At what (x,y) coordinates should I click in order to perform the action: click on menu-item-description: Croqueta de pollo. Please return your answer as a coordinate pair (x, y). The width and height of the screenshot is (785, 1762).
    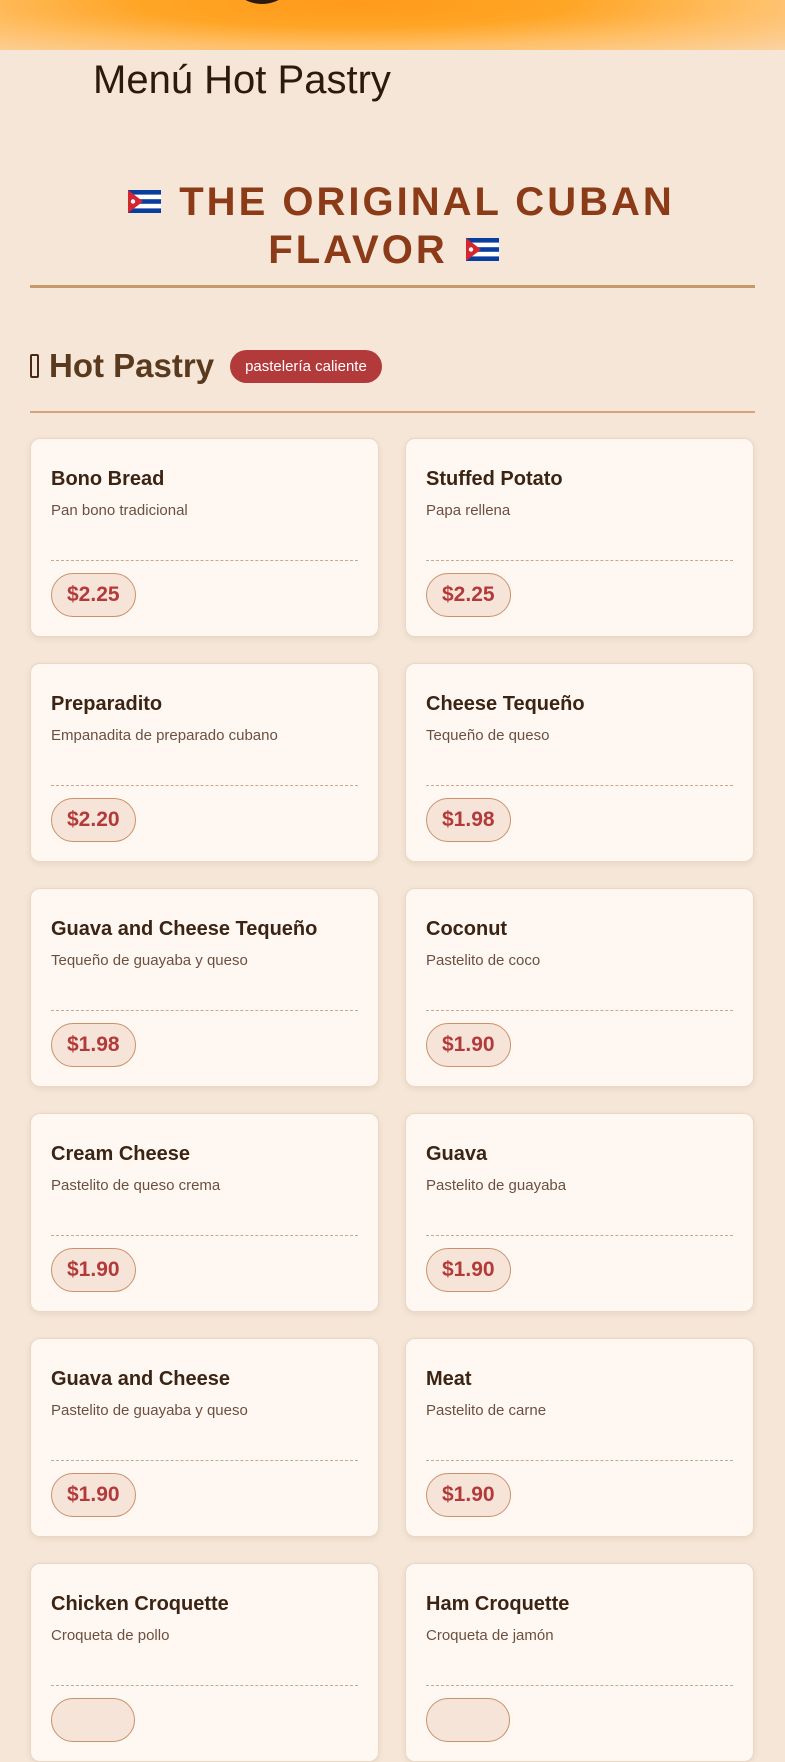
    Looking at the image, I should click on (110, 1635).